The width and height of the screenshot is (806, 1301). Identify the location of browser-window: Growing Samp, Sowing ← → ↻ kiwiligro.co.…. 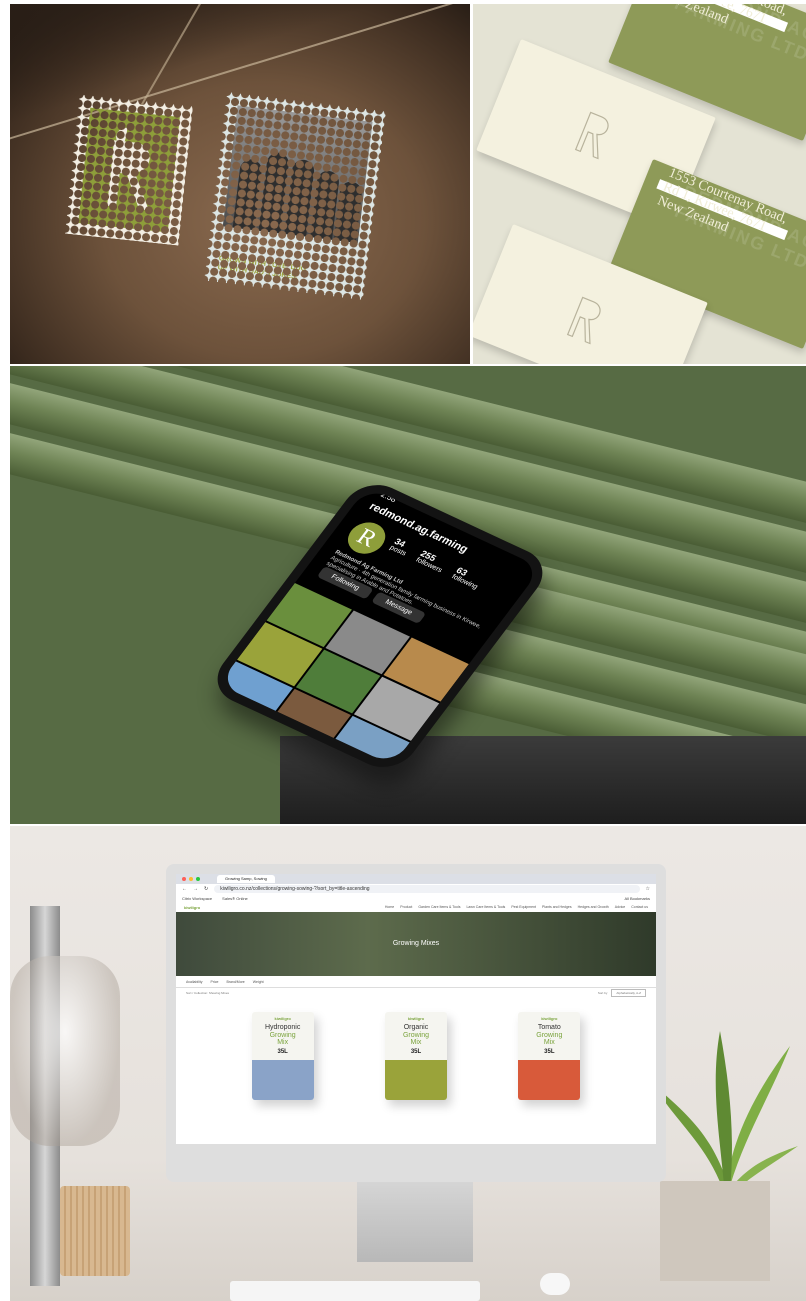
(416, 1009).